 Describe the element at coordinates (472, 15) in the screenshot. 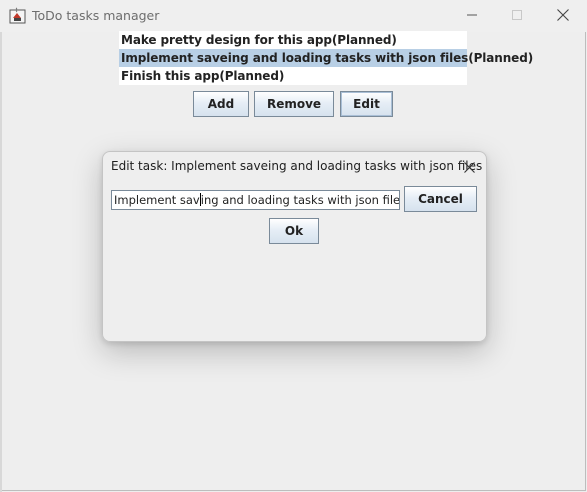

I see `minimize-icon` at that location.